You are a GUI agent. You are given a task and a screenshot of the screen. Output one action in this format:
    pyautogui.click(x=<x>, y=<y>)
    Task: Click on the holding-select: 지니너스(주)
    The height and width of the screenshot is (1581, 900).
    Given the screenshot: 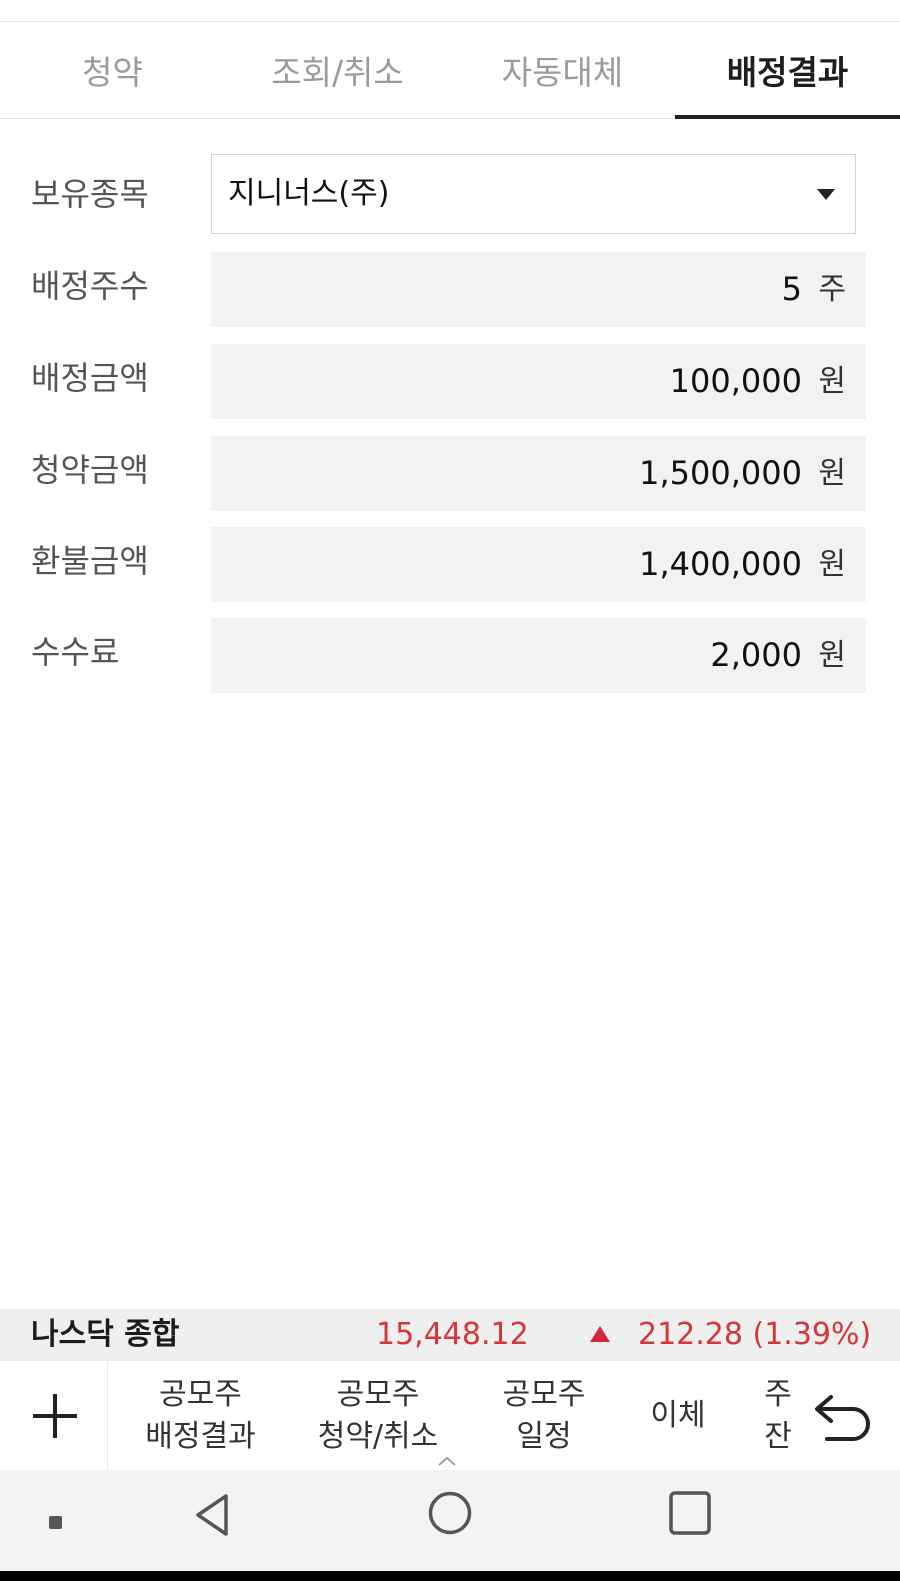 What is the action you would take?
    pyautogui.click(x=533, y=194)
    